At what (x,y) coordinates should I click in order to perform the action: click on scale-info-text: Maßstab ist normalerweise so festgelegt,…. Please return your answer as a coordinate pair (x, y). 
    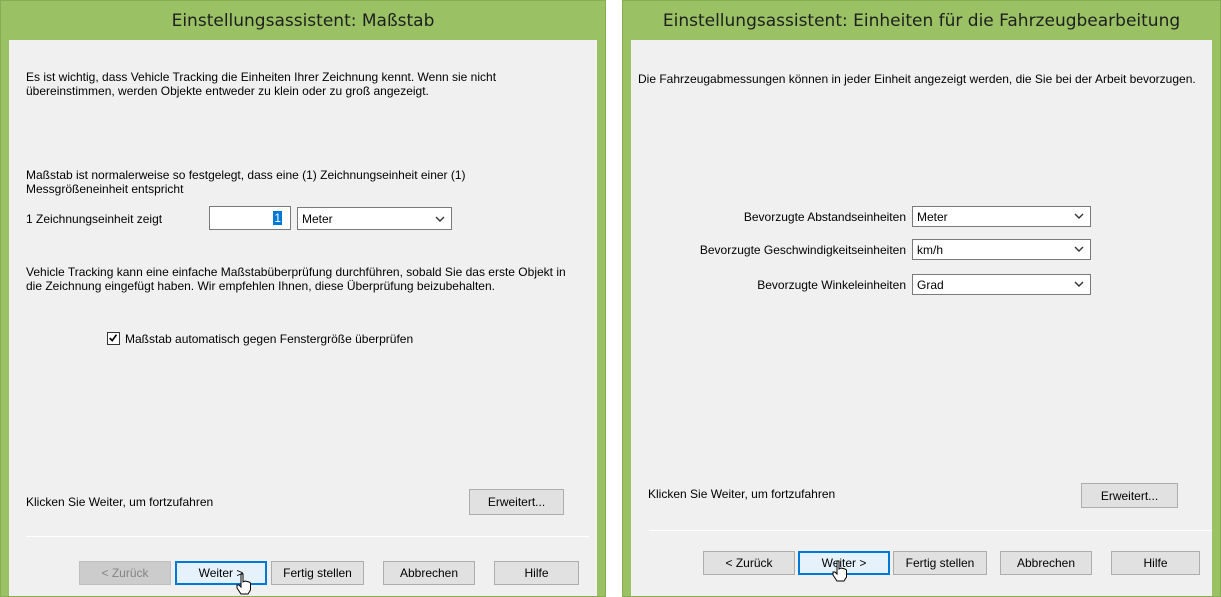
    Looking at the image, I should click on (246, 182).